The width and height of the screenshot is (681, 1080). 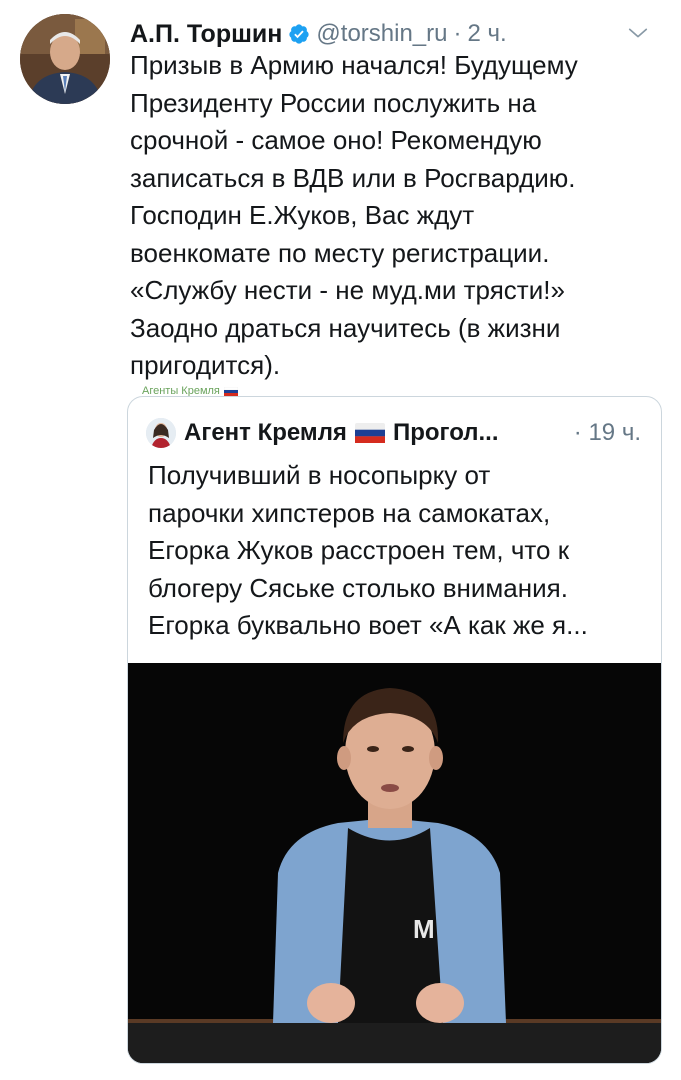 I want to click on quoted-author-name: Агент Кремля, so click(x=265, y=433).